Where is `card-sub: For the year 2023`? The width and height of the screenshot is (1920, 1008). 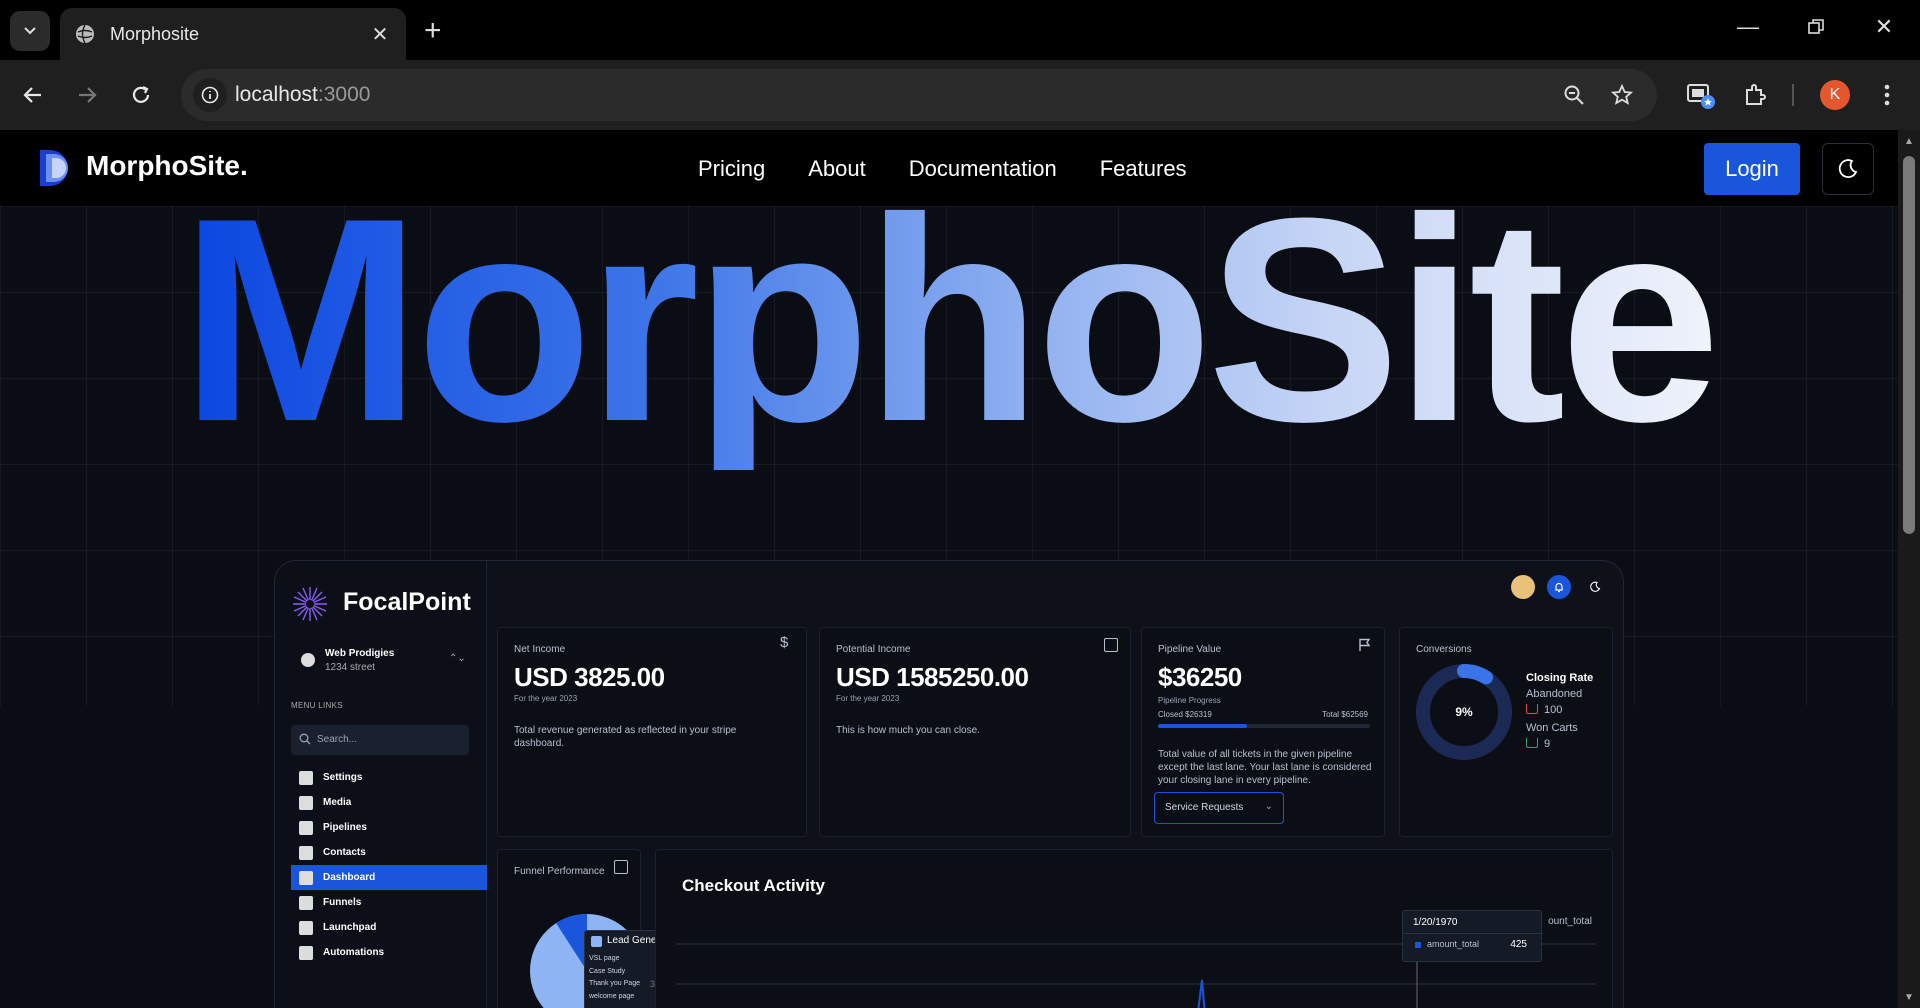
card-sub: For the year 2023 is located at coordinates (546, 698).